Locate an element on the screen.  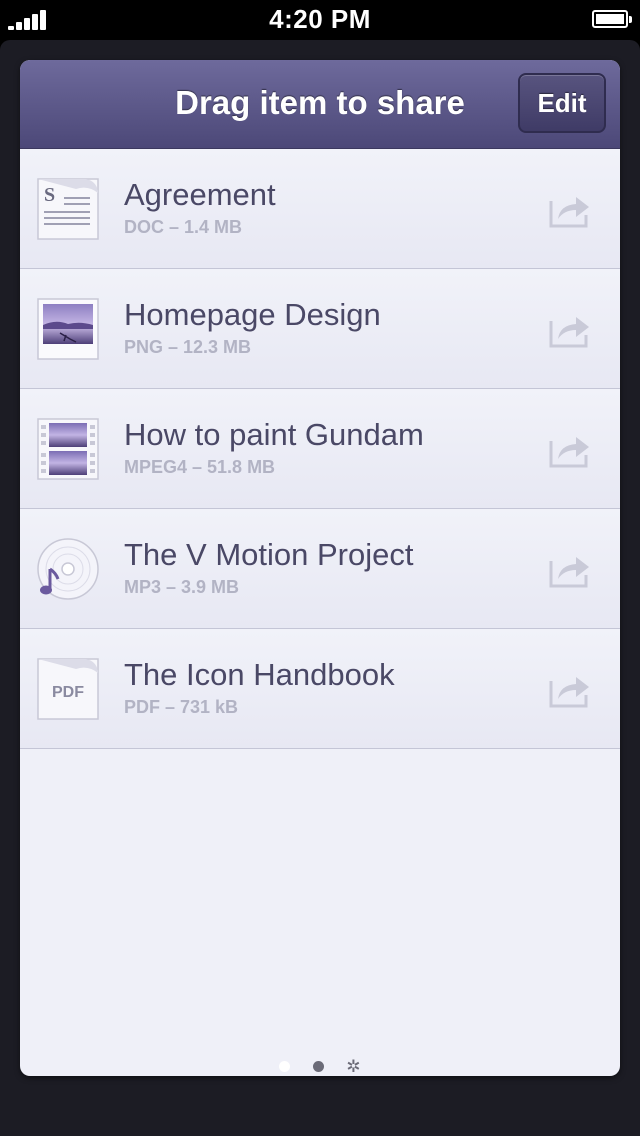
edit-button: Edit is located at coordinates (562, 103).